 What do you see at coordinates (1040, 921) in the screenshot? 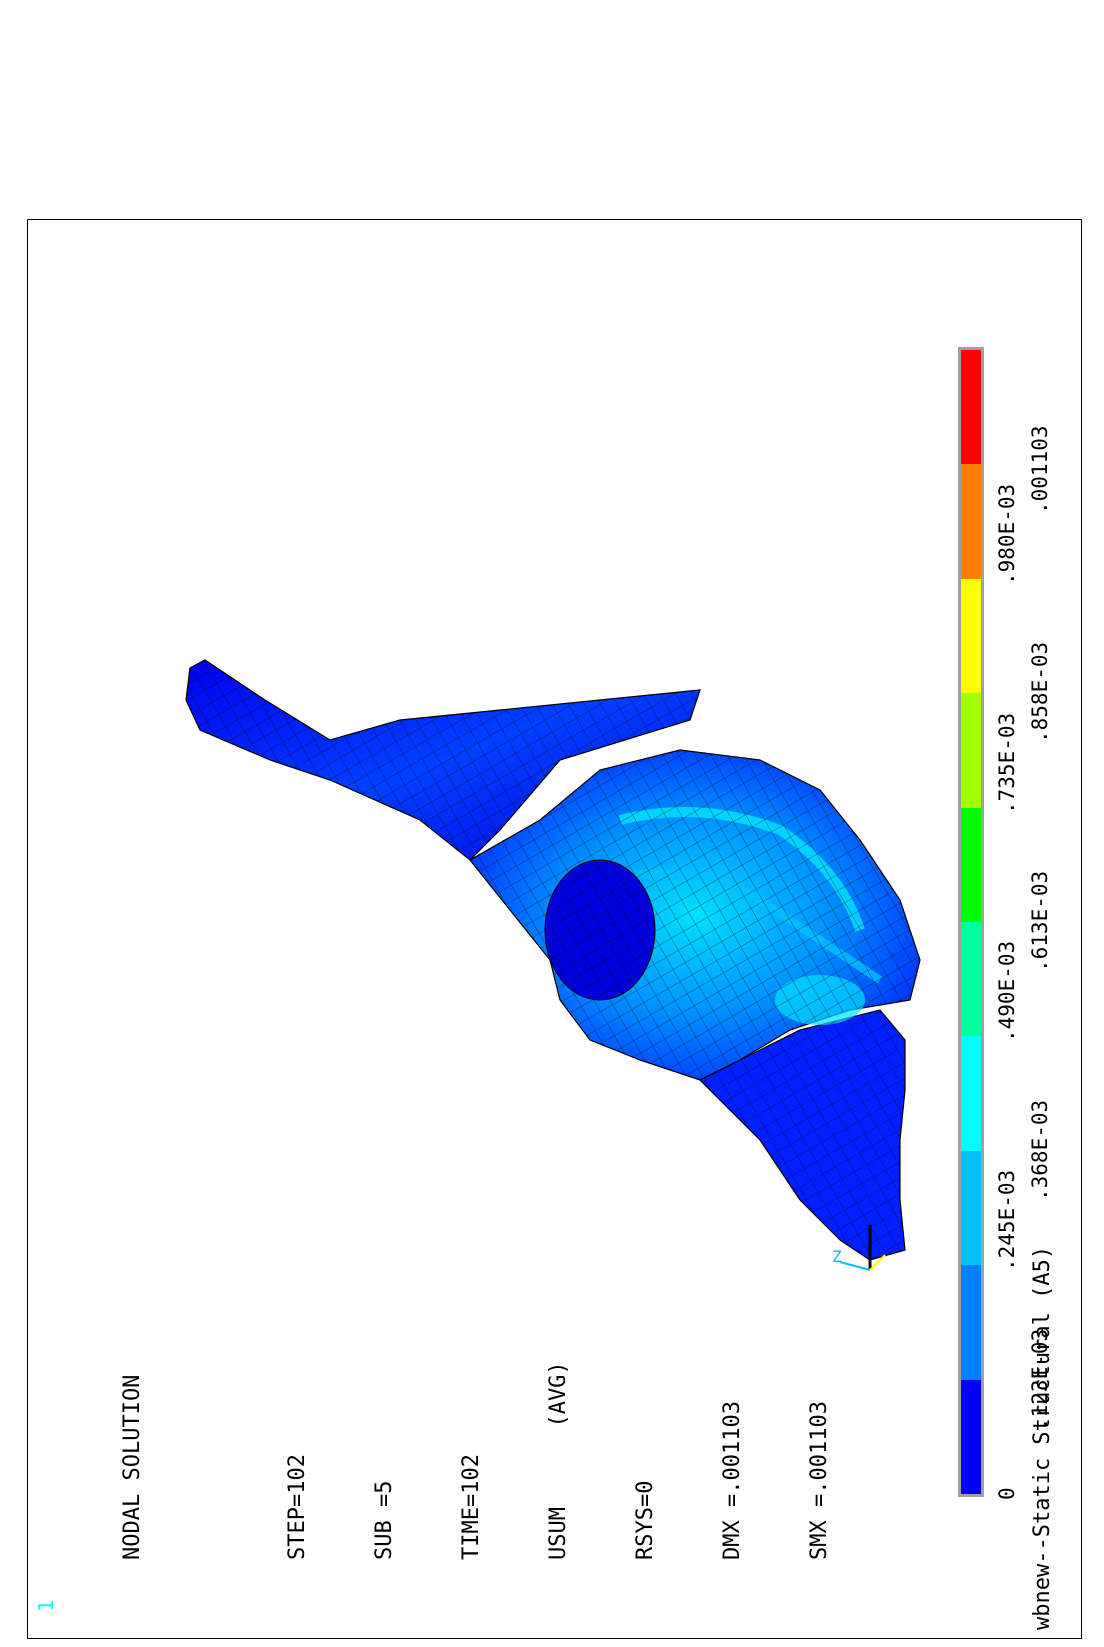
I see `legend-label-upper: .613E-03` at bounding box center [1040, 921].